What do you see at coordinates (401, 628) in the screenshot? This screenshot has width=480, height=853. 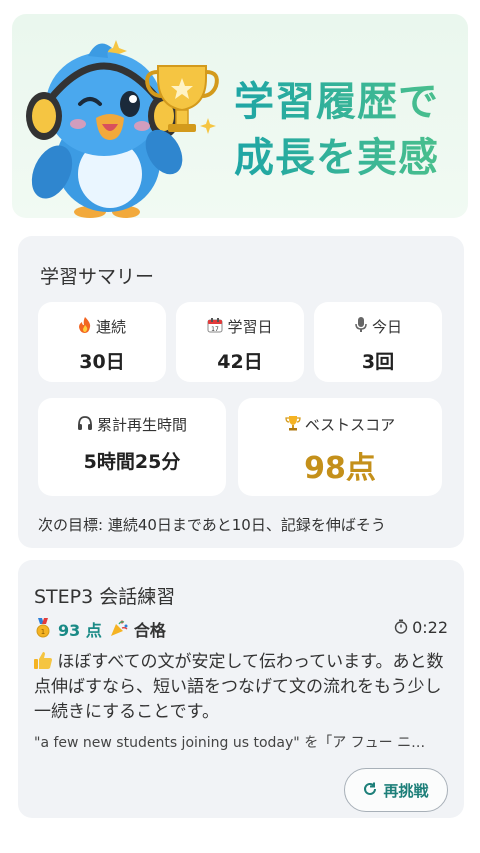 I see `timer-icon` at bounding box center [401, 628].